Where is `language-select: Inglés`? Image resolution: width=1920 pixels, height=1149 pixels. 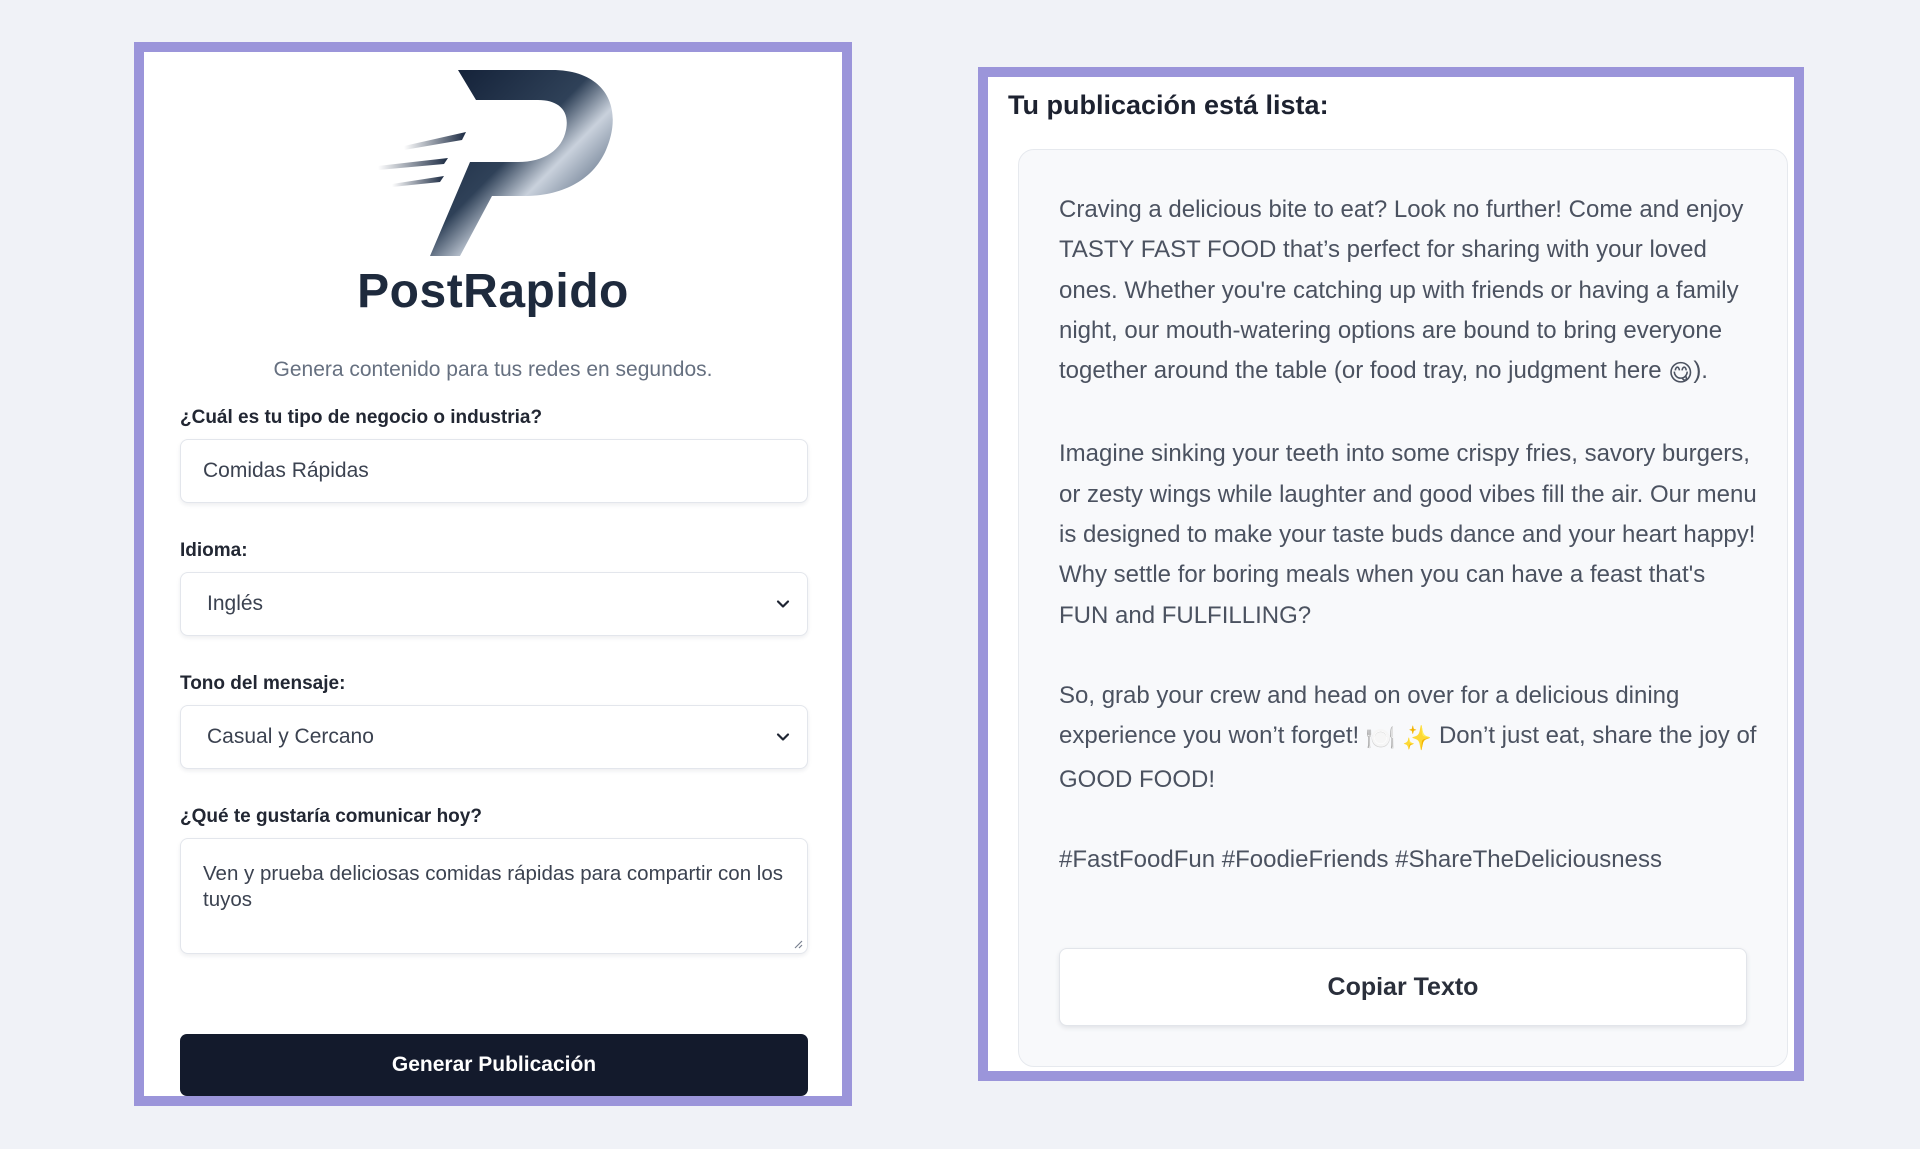
language-select: Inglés is located at coordinates (494, 604).